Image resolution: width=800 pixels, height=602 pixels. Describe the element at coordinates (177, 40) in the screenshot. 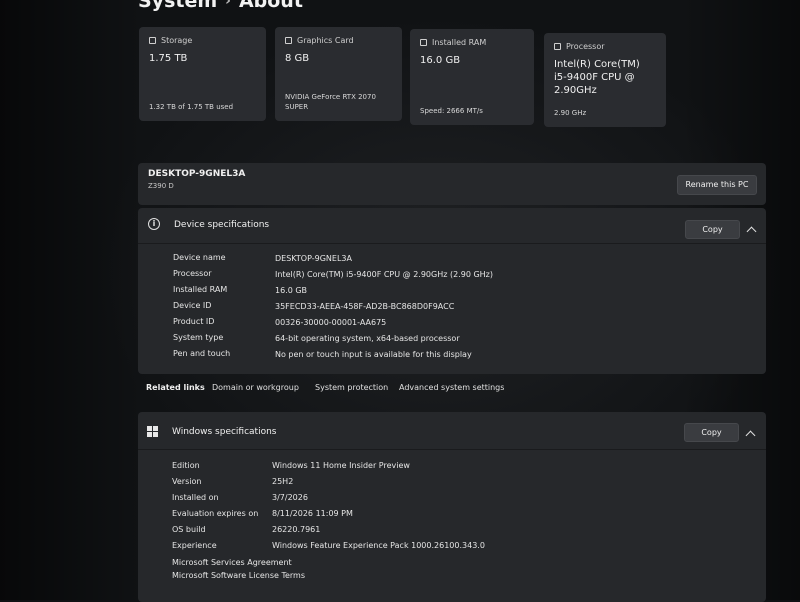

I see `storage-label: Storage` at that location.